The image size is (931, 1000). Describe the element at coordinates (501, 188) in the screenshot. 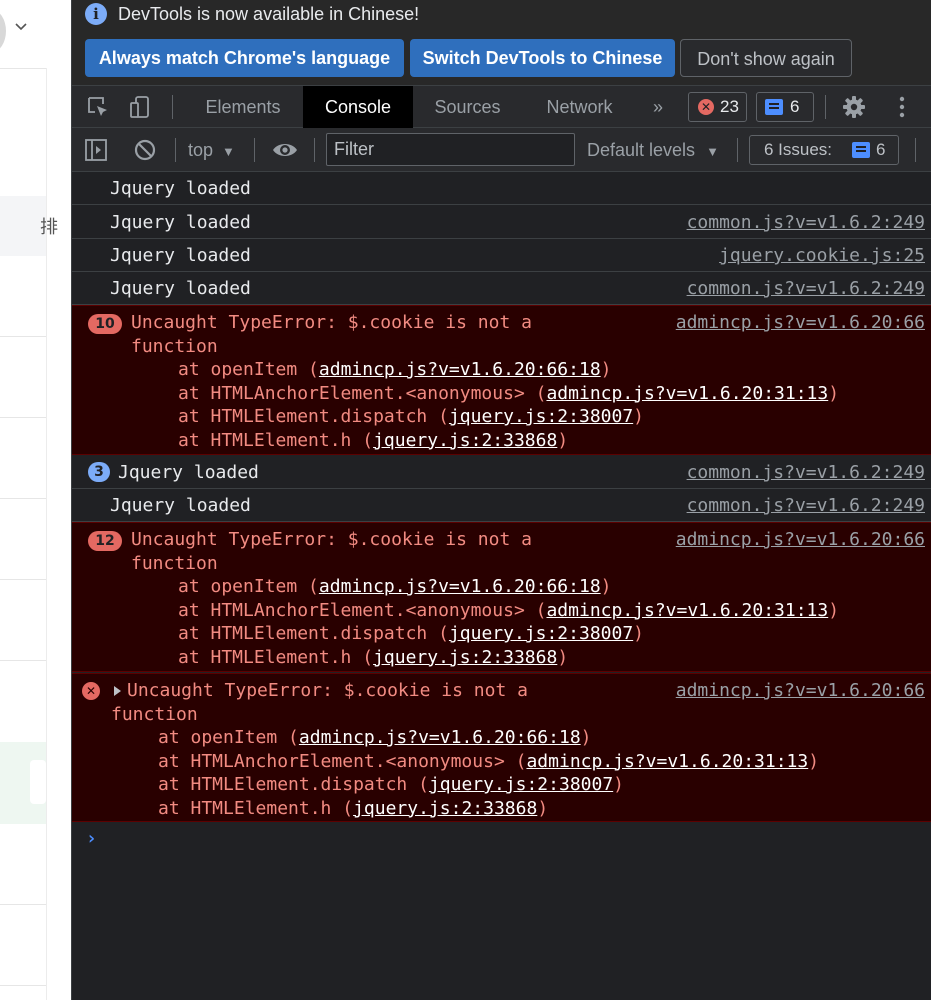

I see `console-message: Jquery loaded` at that location.